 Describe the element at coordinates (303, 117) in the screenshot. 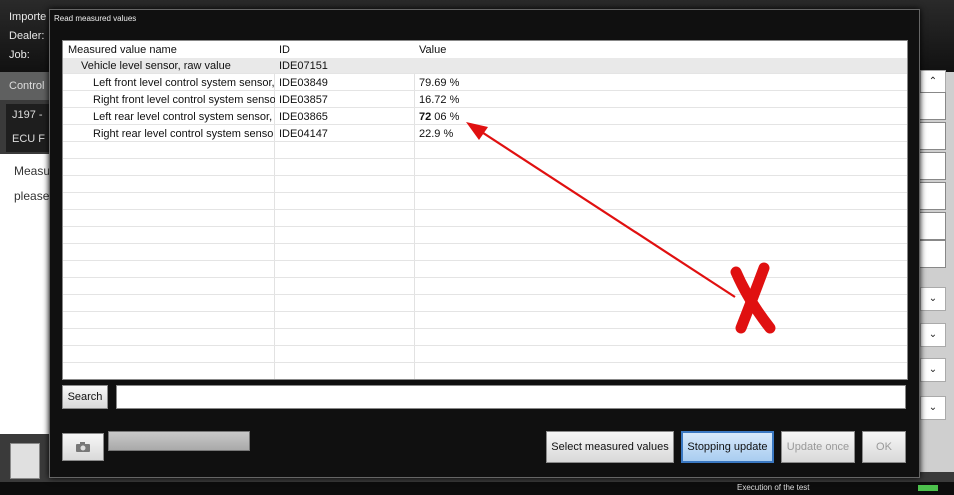

I see `row-id: IDE03865` at that location.